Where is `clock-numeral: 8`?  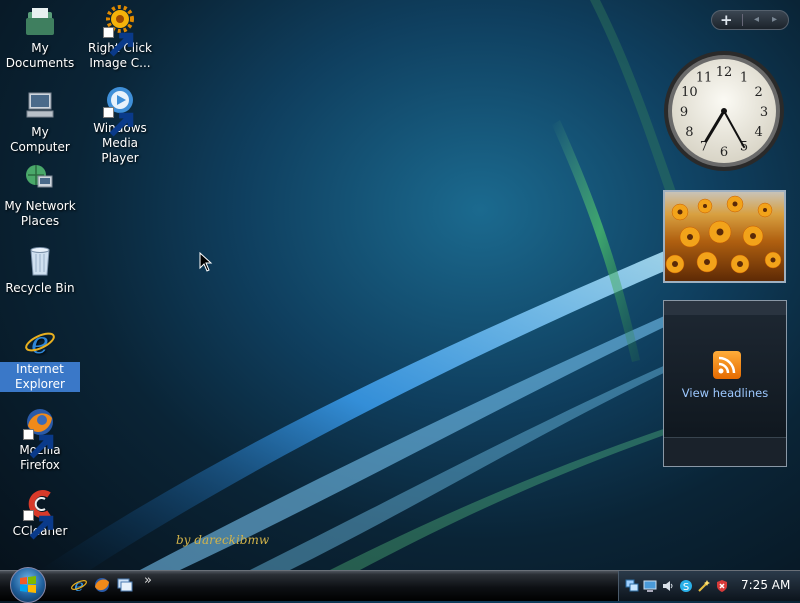 clock-numeral: 8 is located at coordinates (689, 132).